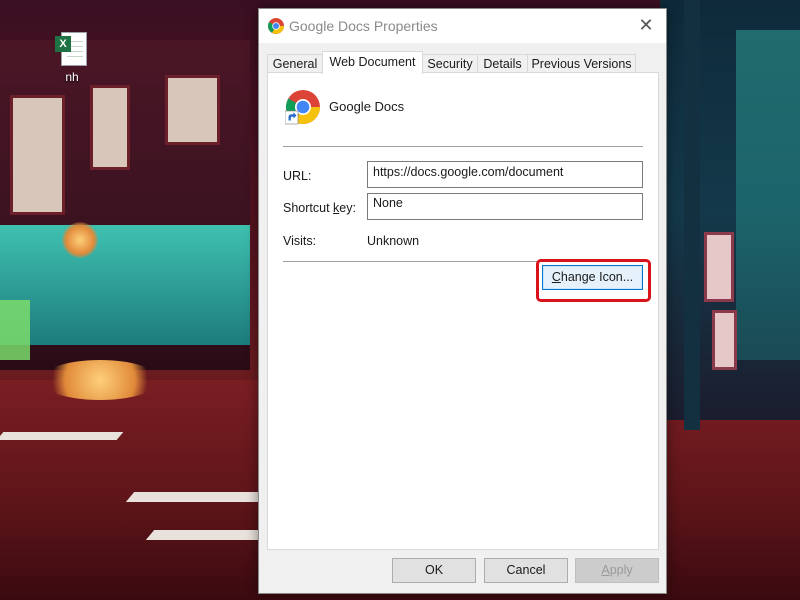 Image resolution: width=800 pixels, height=600 pixels. Describe the element at coordinates (297, 176) in the screenshot. I see `url-label: URL:` at that location.